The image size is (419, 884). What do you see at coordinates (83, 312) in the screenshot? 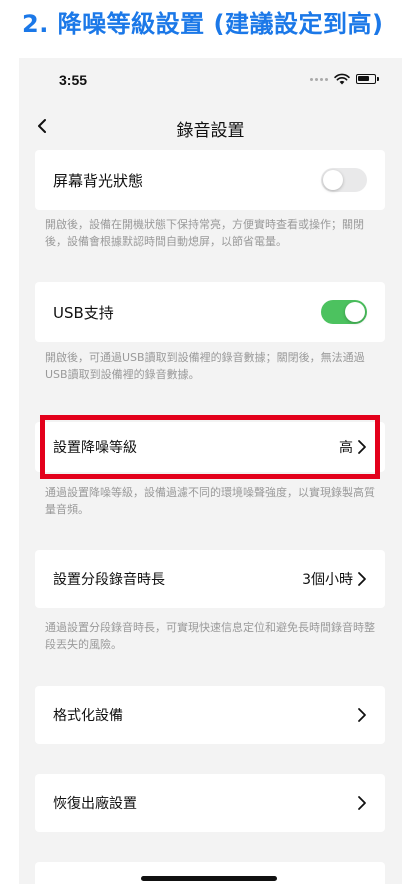
I see `setting-label: USB支持` at bounding box center [83, 312].